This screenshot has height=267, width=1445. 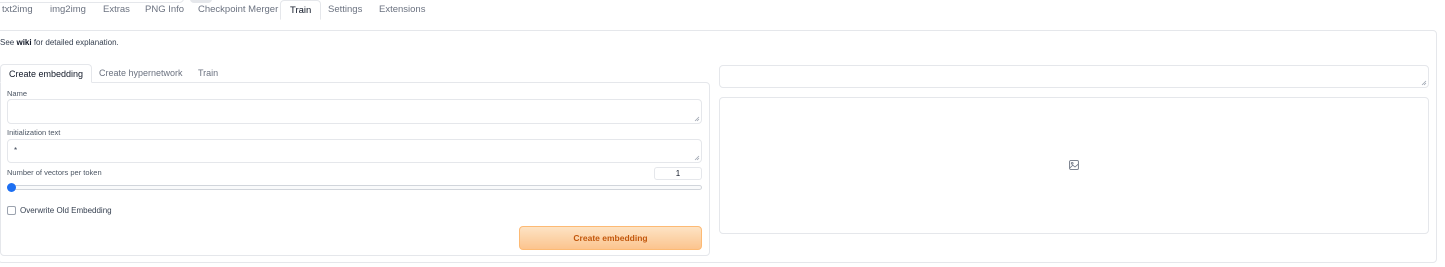 What do you see at coordinates (164, 10) in the screenshot?
I see `tab-png-info: PNG Info` at bounding box center [164, 10].